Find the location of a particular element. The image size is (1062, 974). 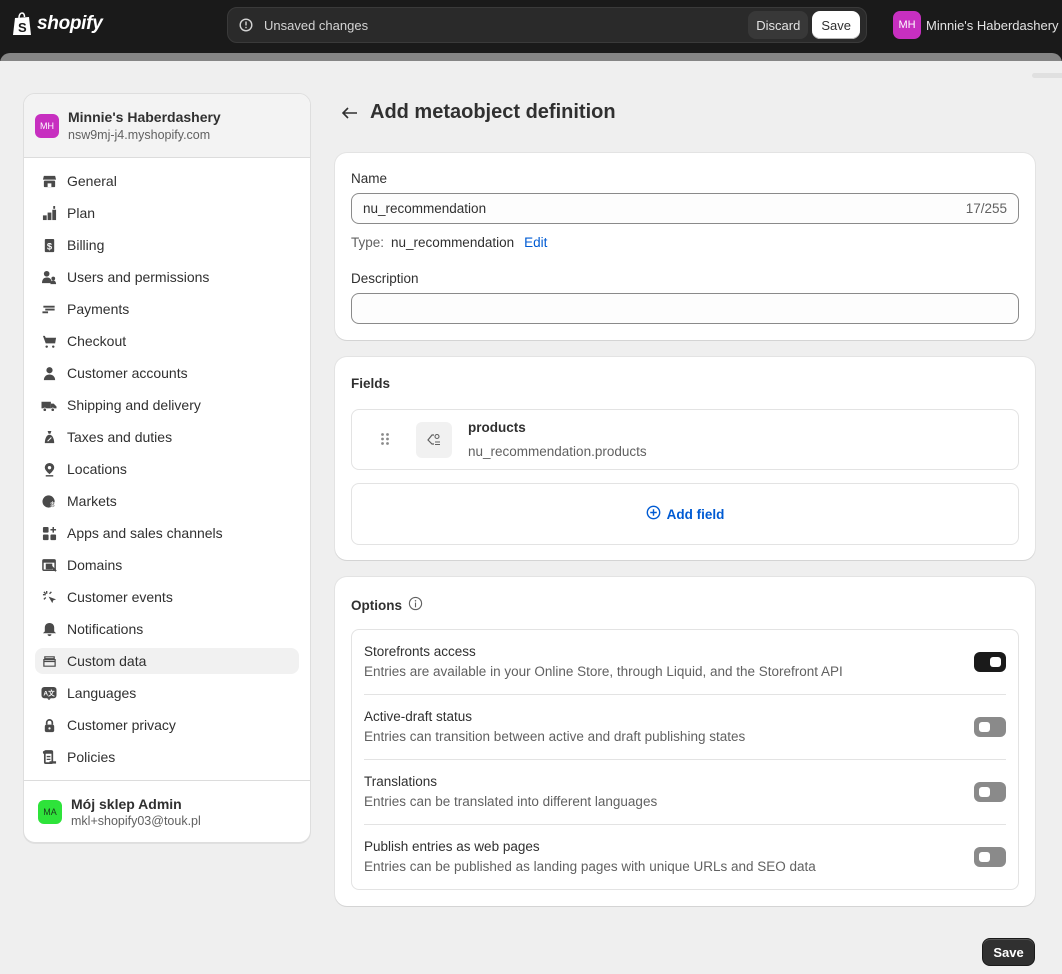

store-switcher: MH Minnie's Haberdashery is located at coordinates (976, 25).